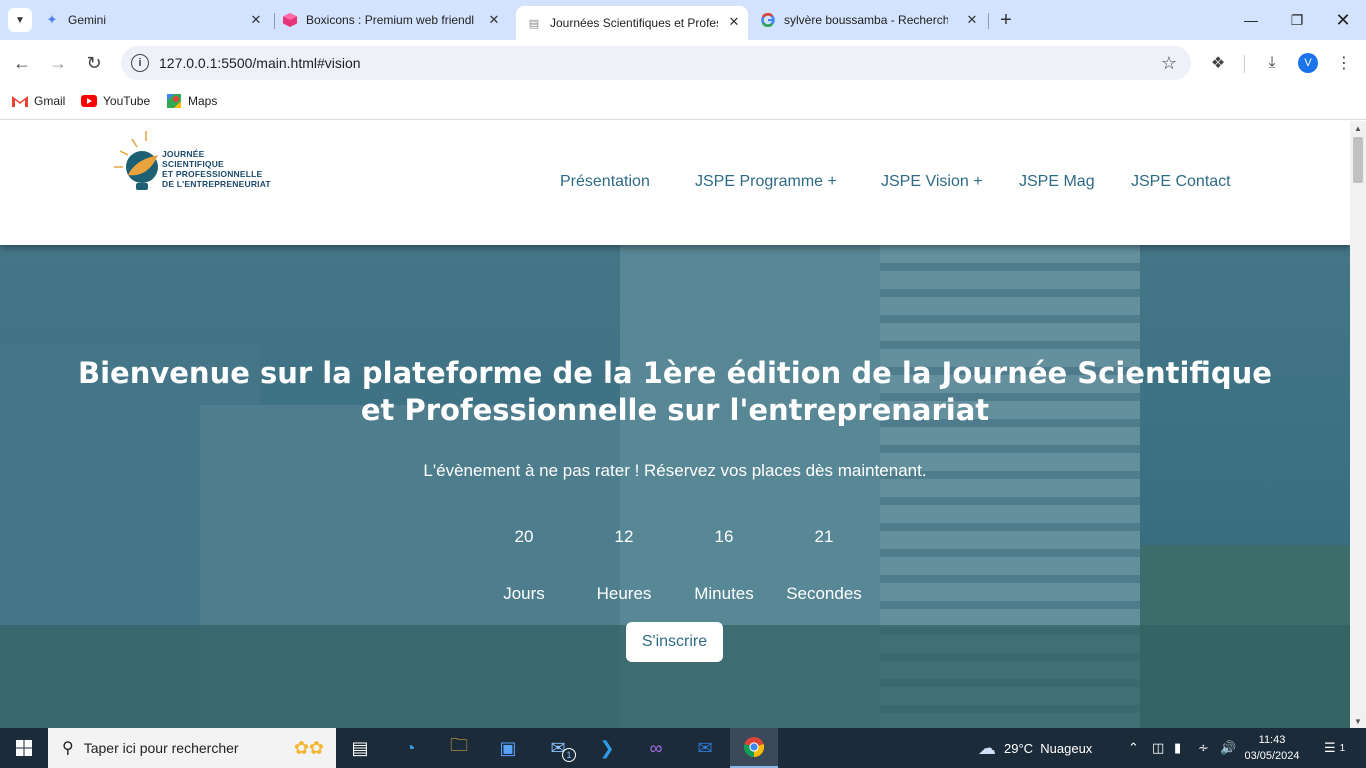  I want to click on tab-title: Boxicons : Premium web friendl, so click(390, 20).